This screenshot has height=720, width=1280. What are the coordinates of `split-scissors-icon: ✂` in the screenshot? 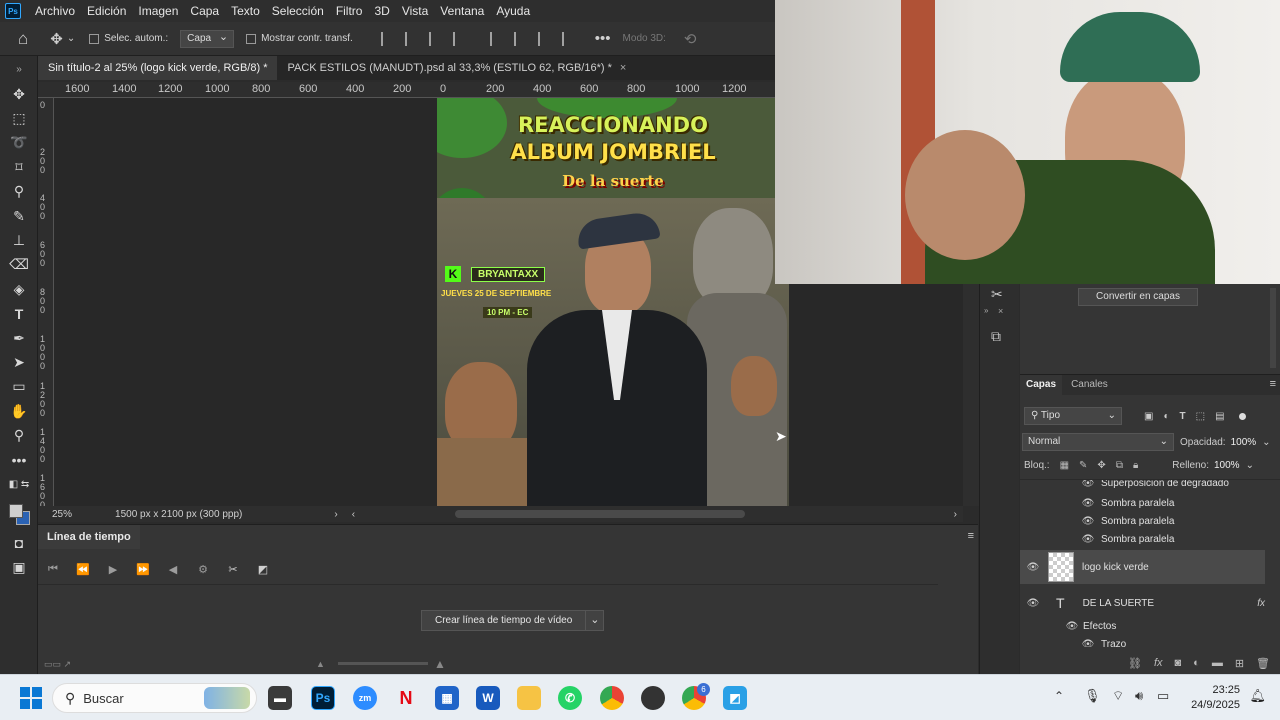 It's located at (233, 569).